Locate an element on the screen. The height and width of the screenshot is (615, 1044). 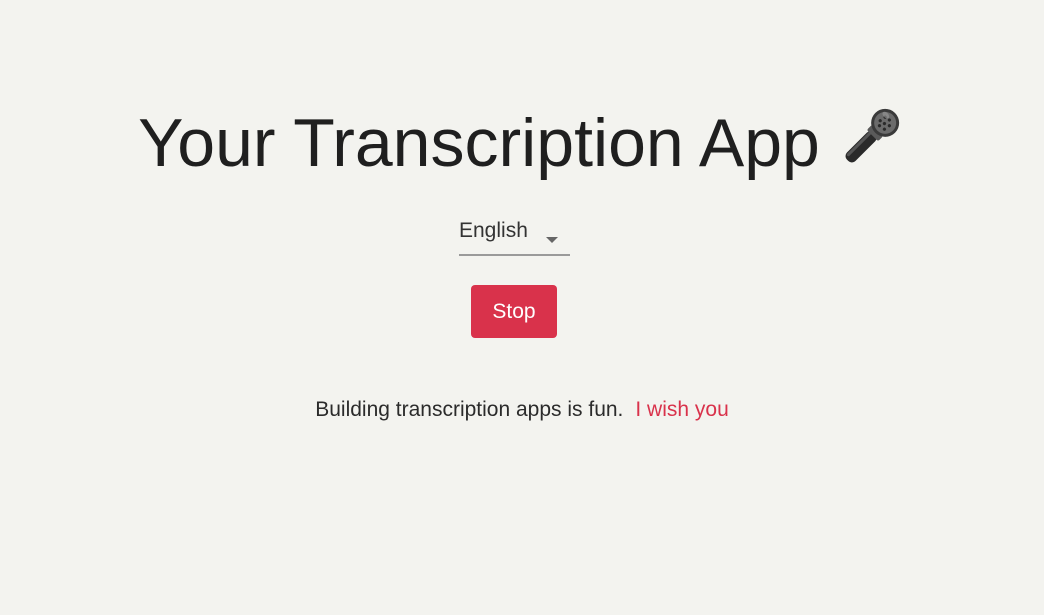
page-title: Your Transcription App is located at coordinates (522, 146).